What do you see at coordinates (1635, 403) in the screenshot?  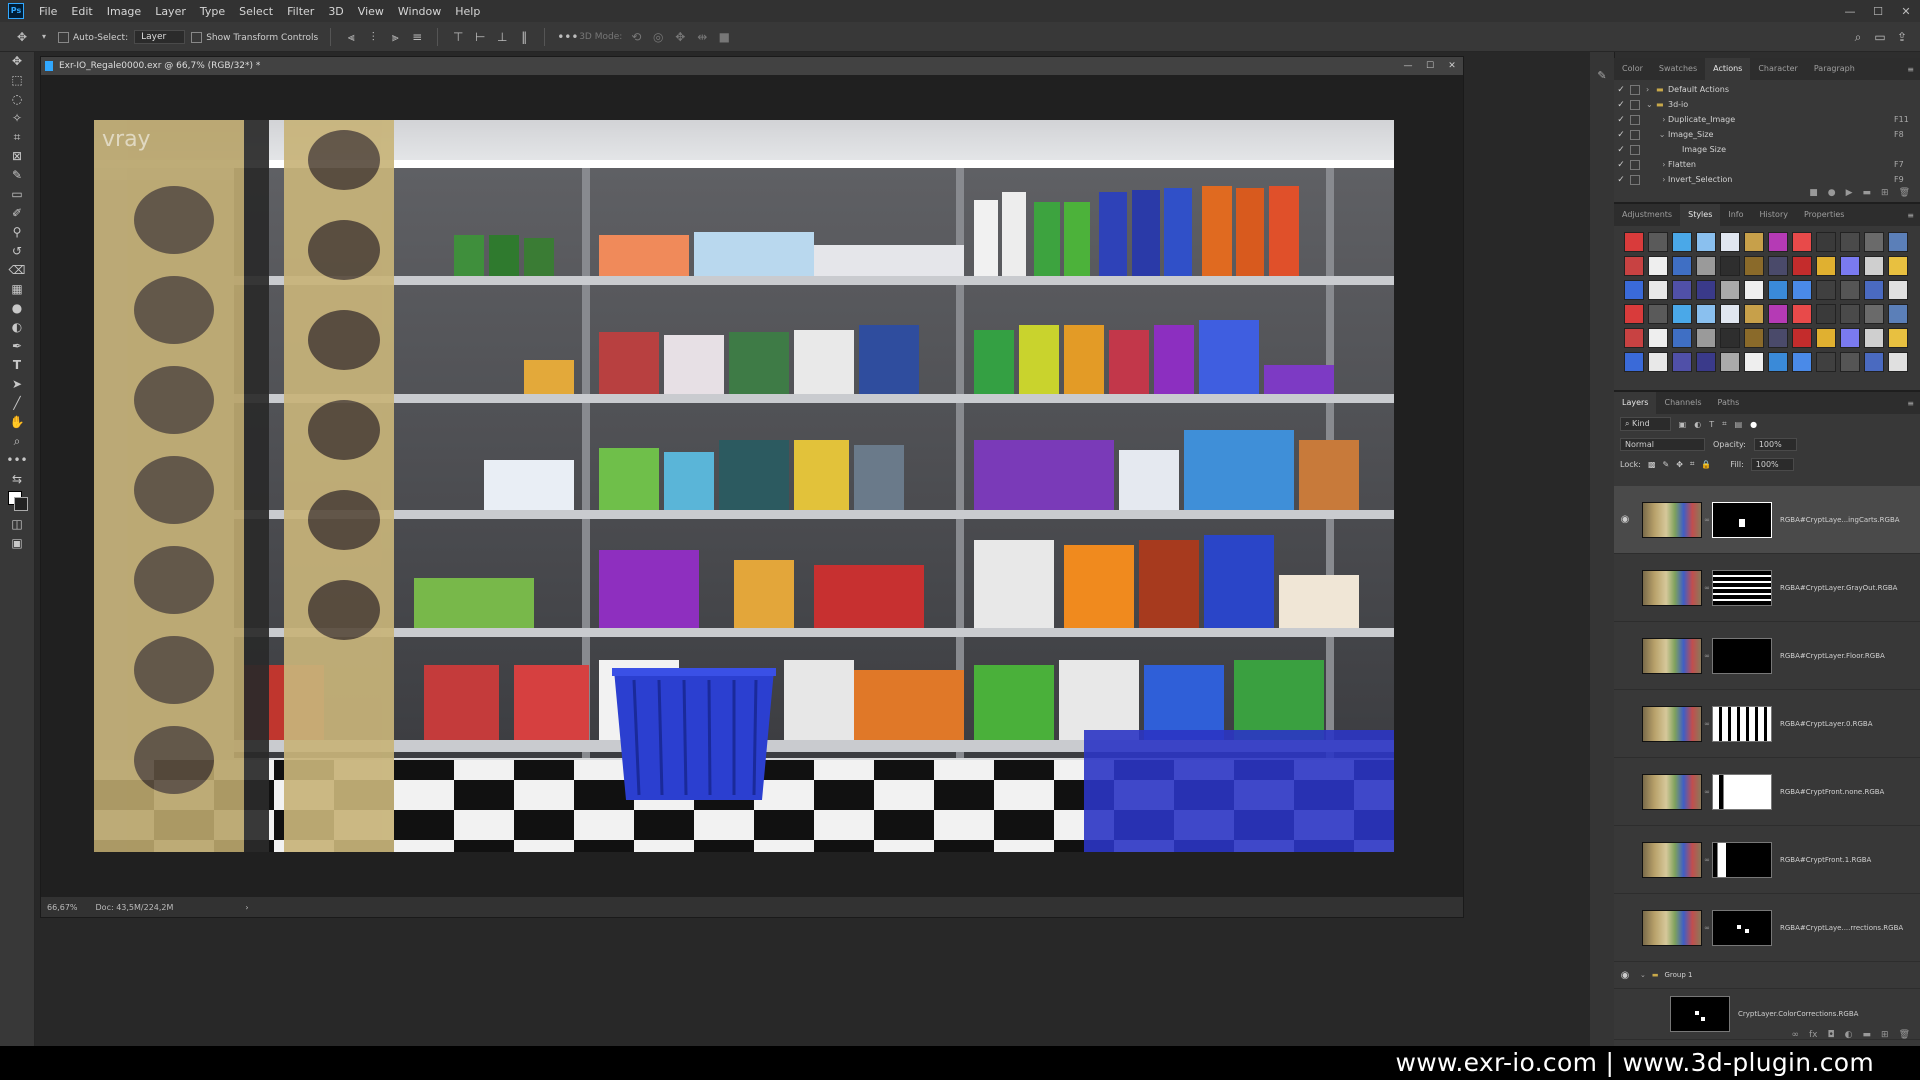 I see `tab-layers: Layers` at bounding box center [1635, 403].